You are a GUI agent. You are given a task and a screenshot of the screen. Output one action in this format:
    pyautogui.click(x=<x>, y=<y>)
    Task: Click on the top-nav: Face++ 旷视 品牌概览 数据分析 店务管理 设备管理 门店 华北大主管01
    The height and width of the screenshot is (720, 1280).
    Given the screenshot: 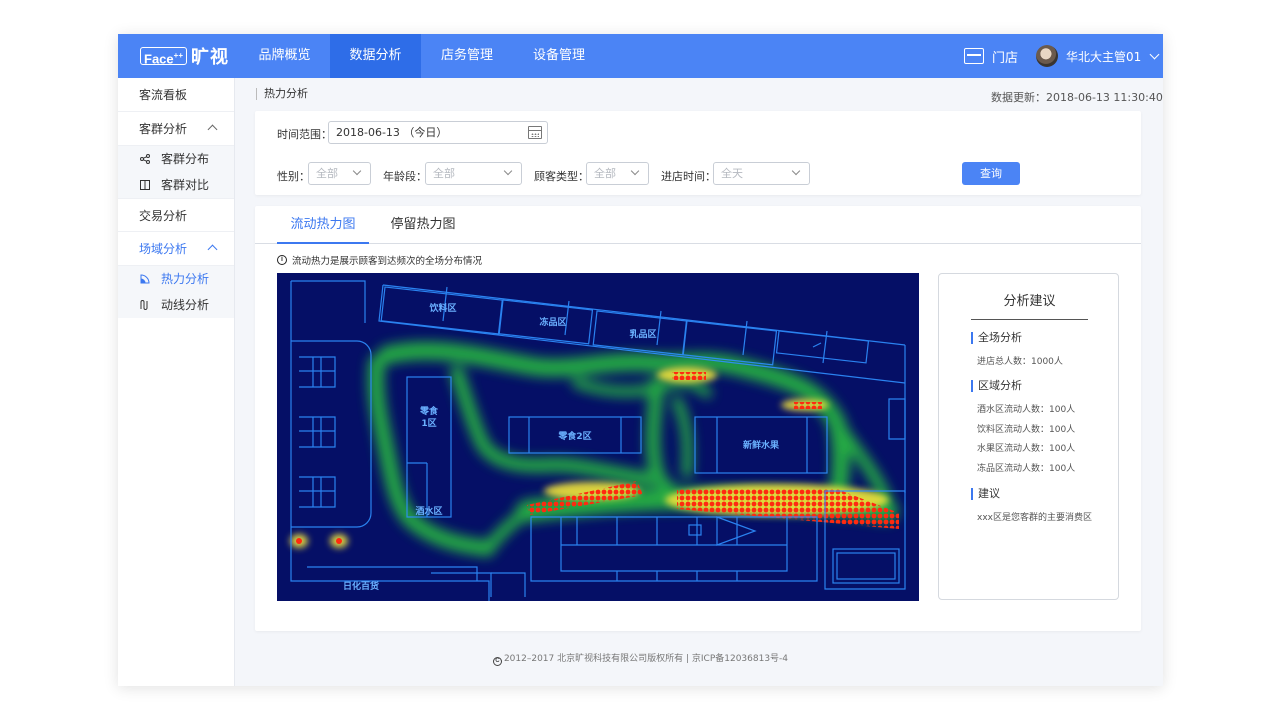 What is the action you would take?
    pyautogui.click(x=640, y=56)
    